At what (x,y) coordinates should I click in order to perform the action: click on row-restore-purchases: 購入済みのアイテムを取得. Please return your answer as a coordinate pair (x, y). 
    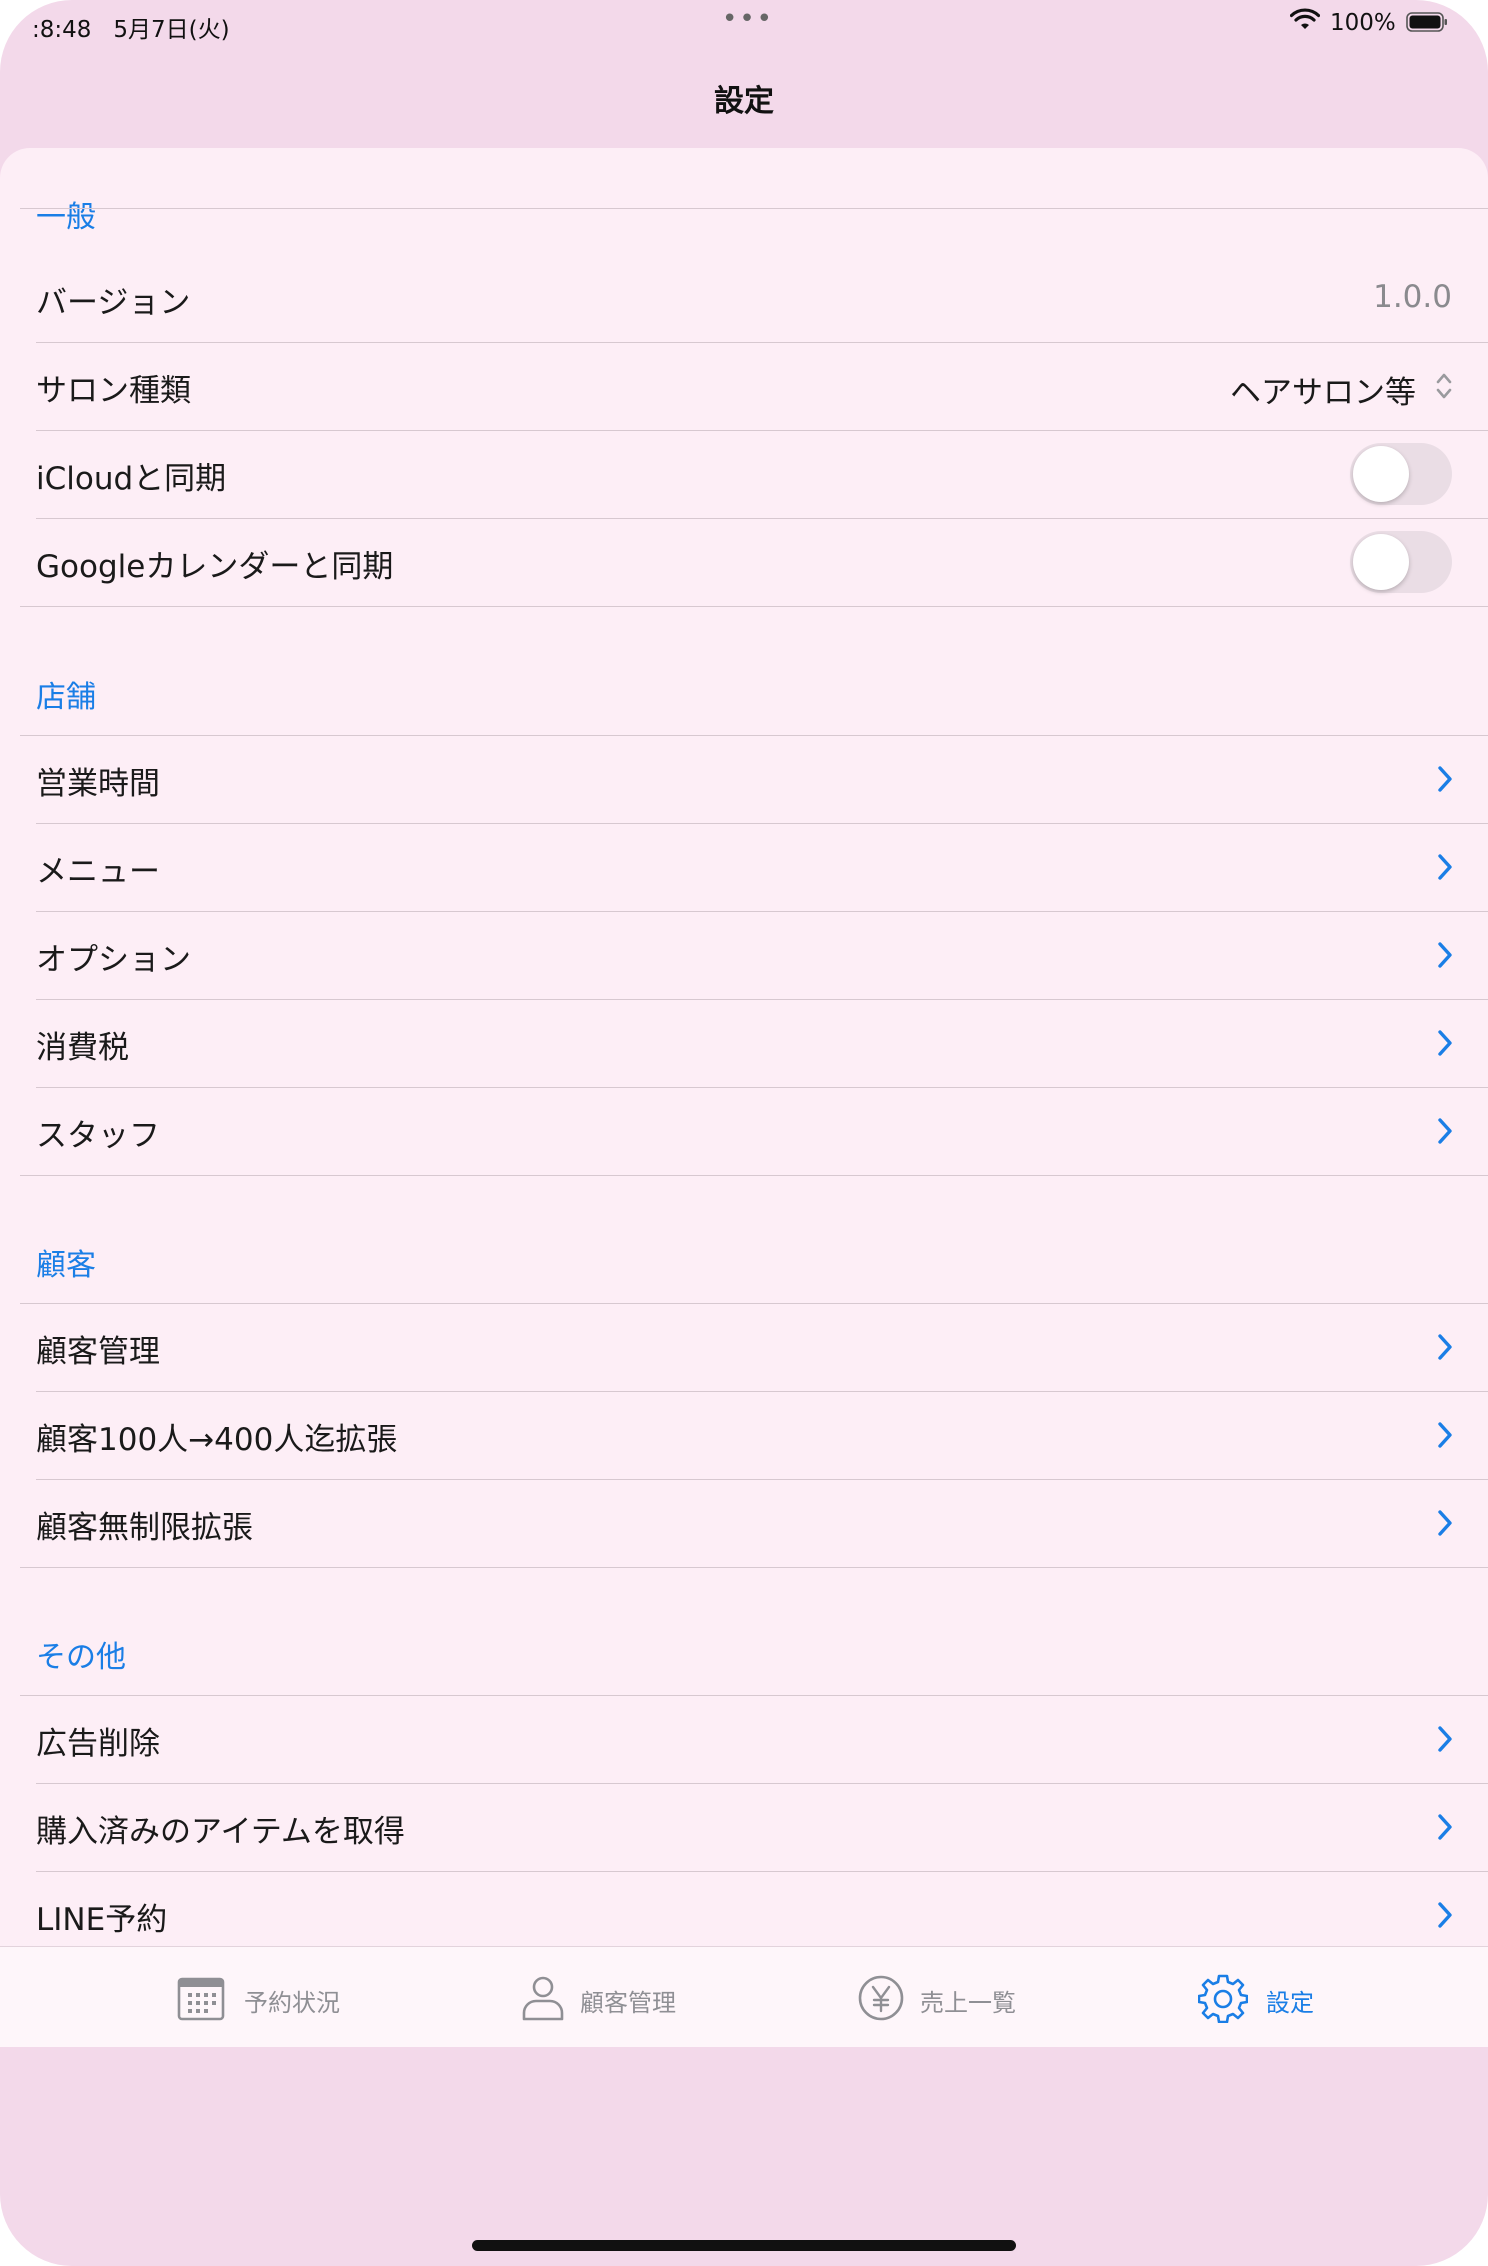
    Looking at the image, I should click on (754, 1828).